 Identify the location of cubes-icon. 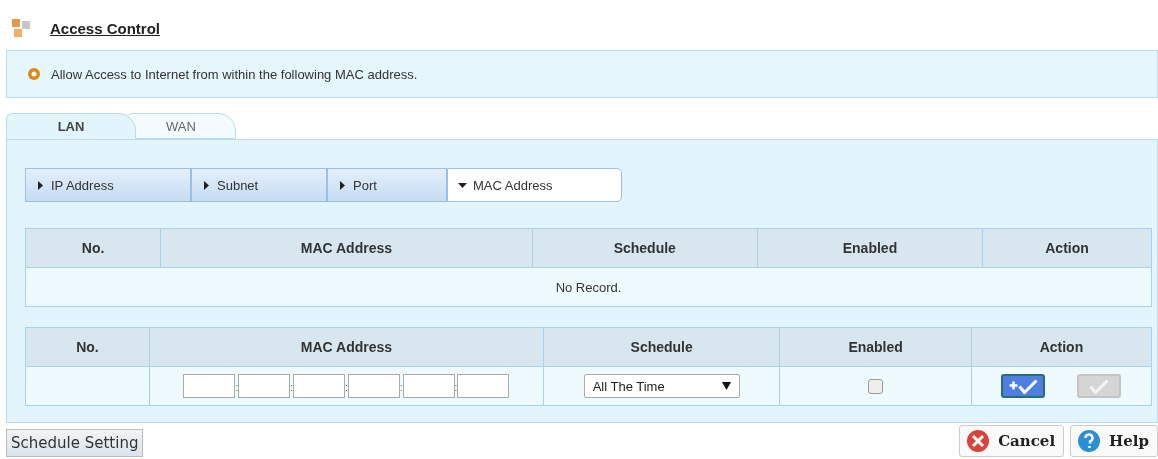
(21, 28).